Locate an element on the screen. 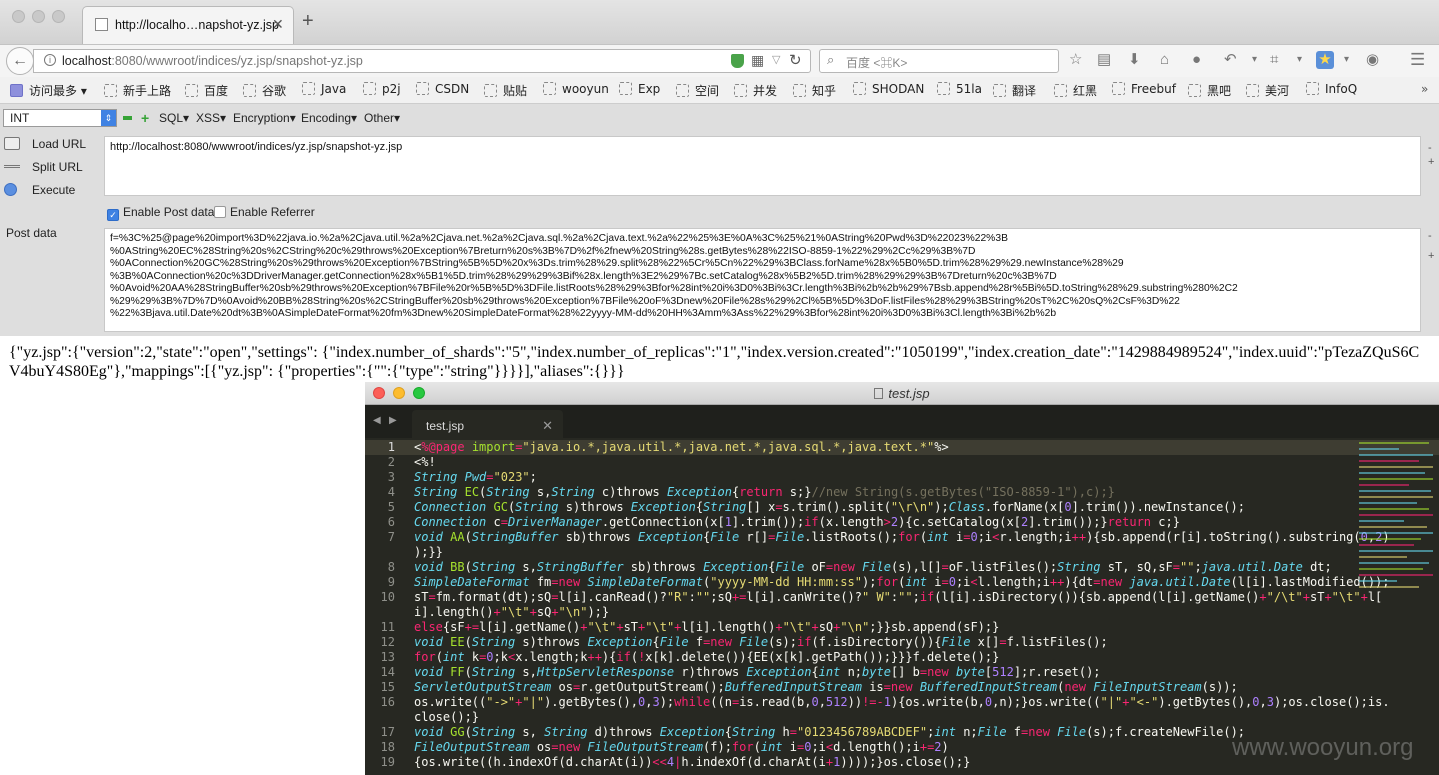 This screenshot has width=1439, height=775. bookmark-item: 知乎 is located at coordinates (814, 90).